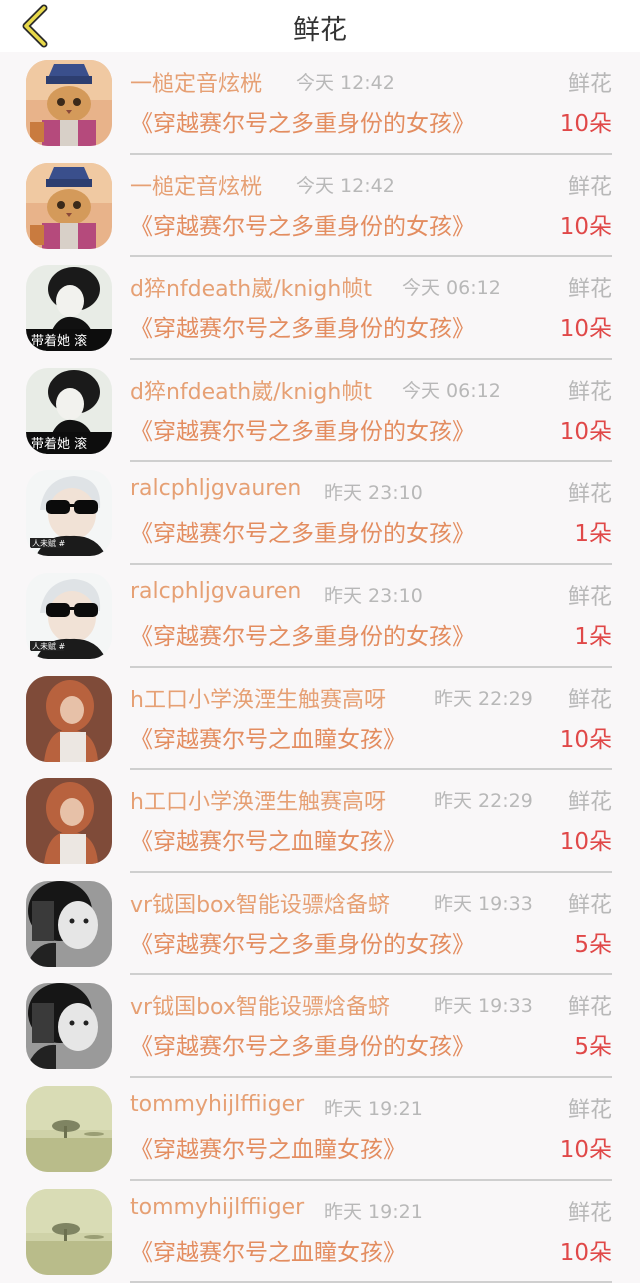 The height and width of the screenshot is (1283, 640). What do you see at coordinates (320, 30) in the screenshot?
I see `page-title: 鲜花` at bounding box center [320, 30].